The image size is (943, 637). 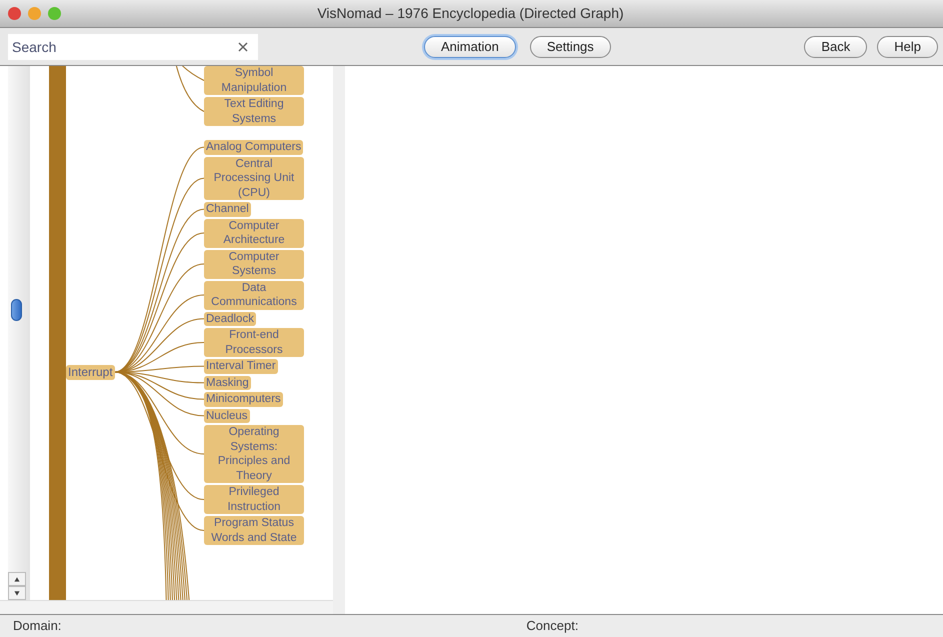 I want to click on graph-node: Computer Architecture, so click(x=254, y=233).